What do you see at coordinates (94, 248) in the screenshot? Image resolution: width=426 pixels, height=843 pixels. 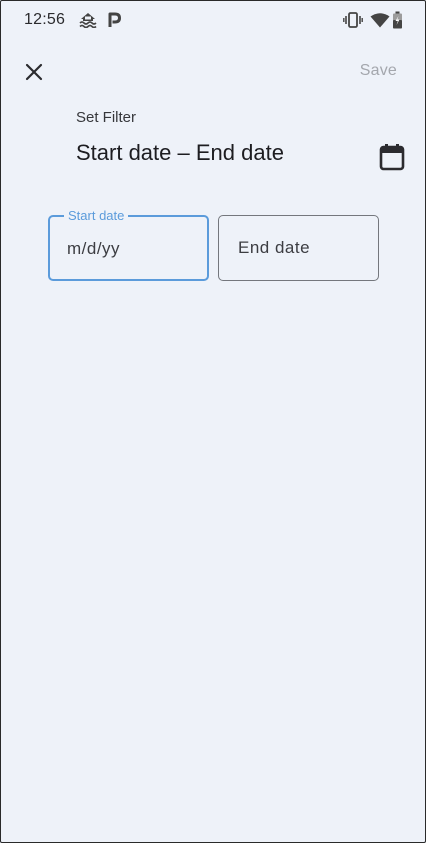 I see `start-date-placeholder: m/d/yy` at bounding box center [94, 248].